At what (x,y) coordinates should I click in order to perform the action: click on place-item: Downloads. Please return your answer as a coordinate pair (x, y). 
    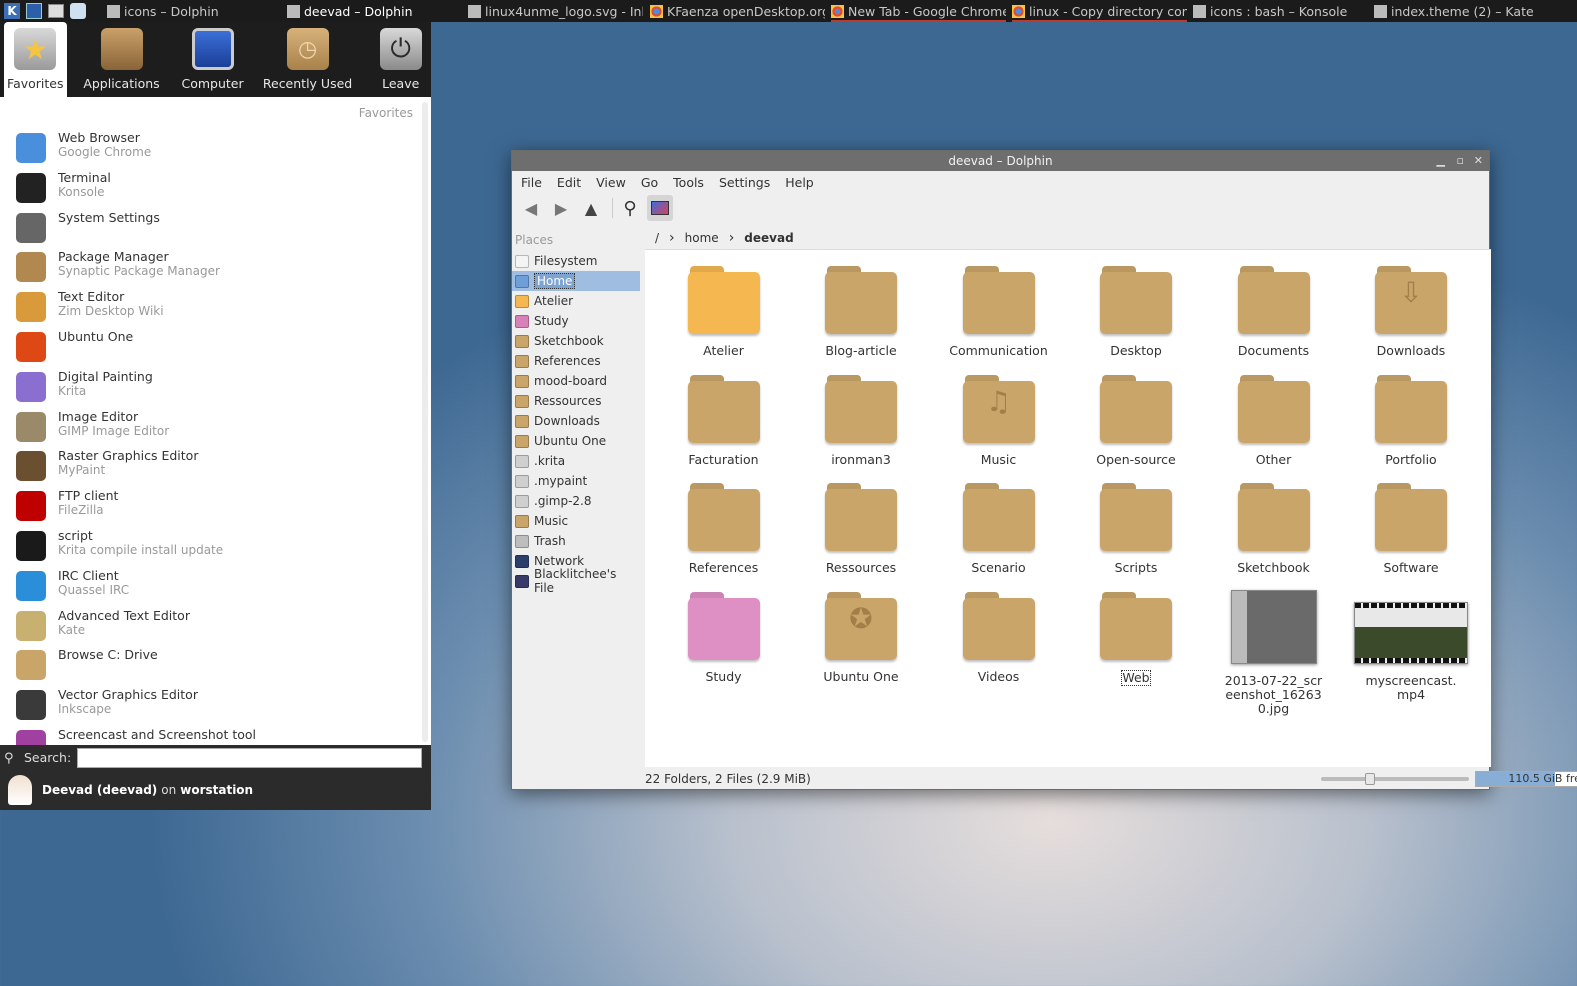
    Looking at the image, I should click on (576, 421).